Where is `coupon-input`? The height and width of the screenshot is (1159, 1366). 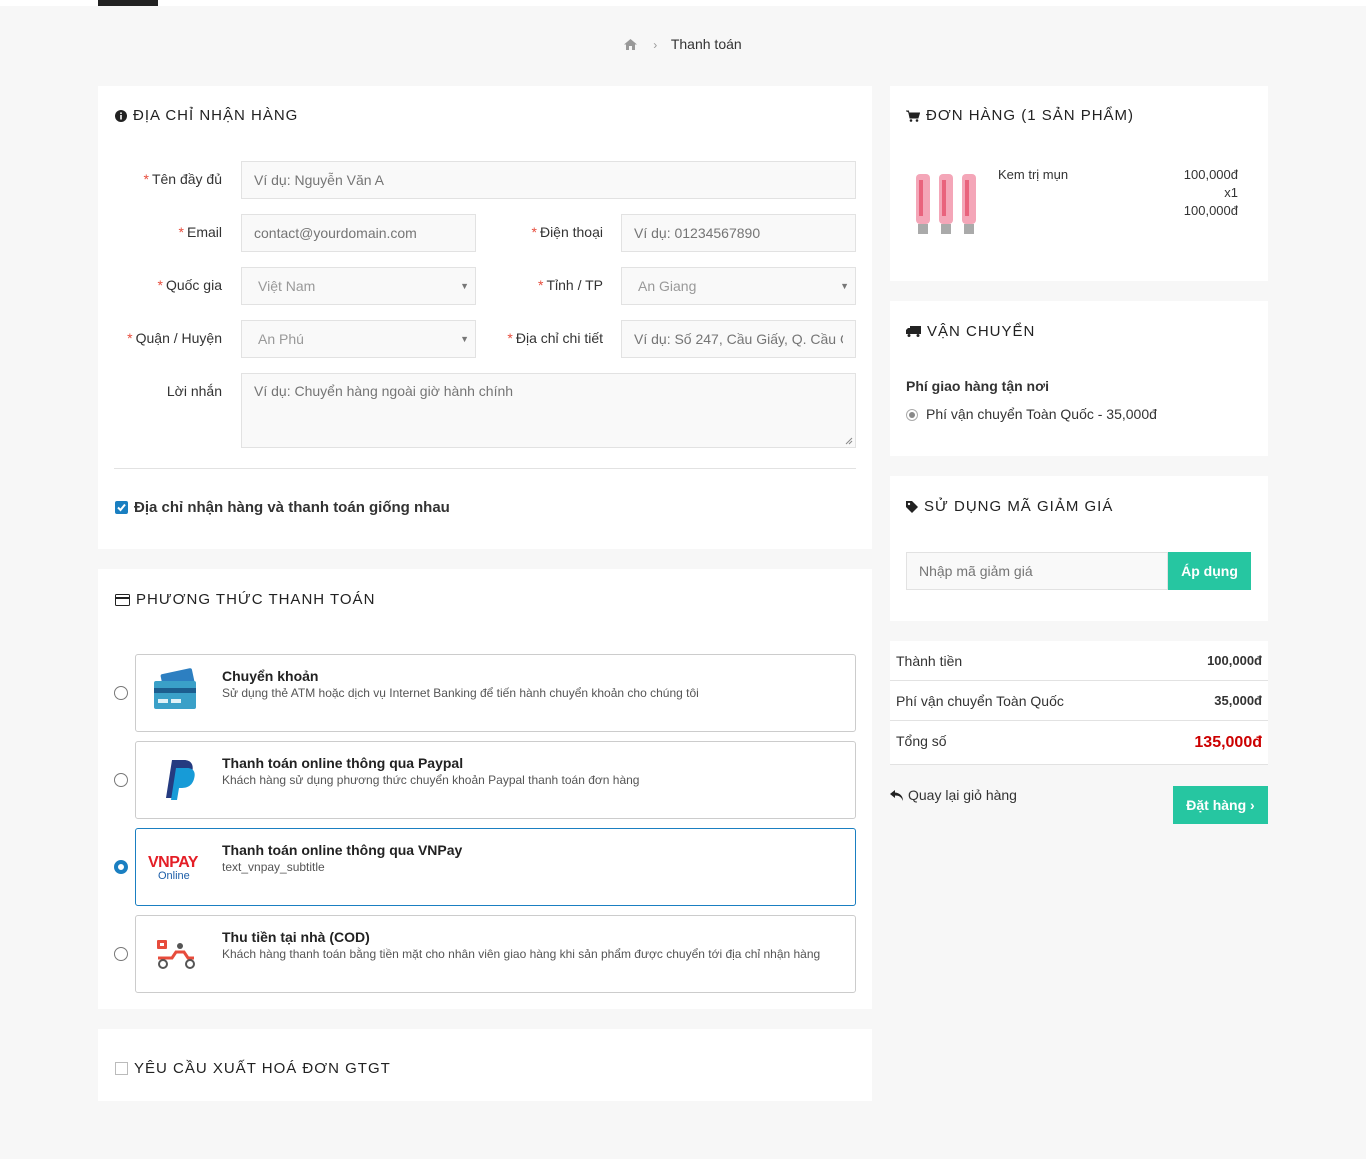
coupon-input is located at coordinates (1037, 571).